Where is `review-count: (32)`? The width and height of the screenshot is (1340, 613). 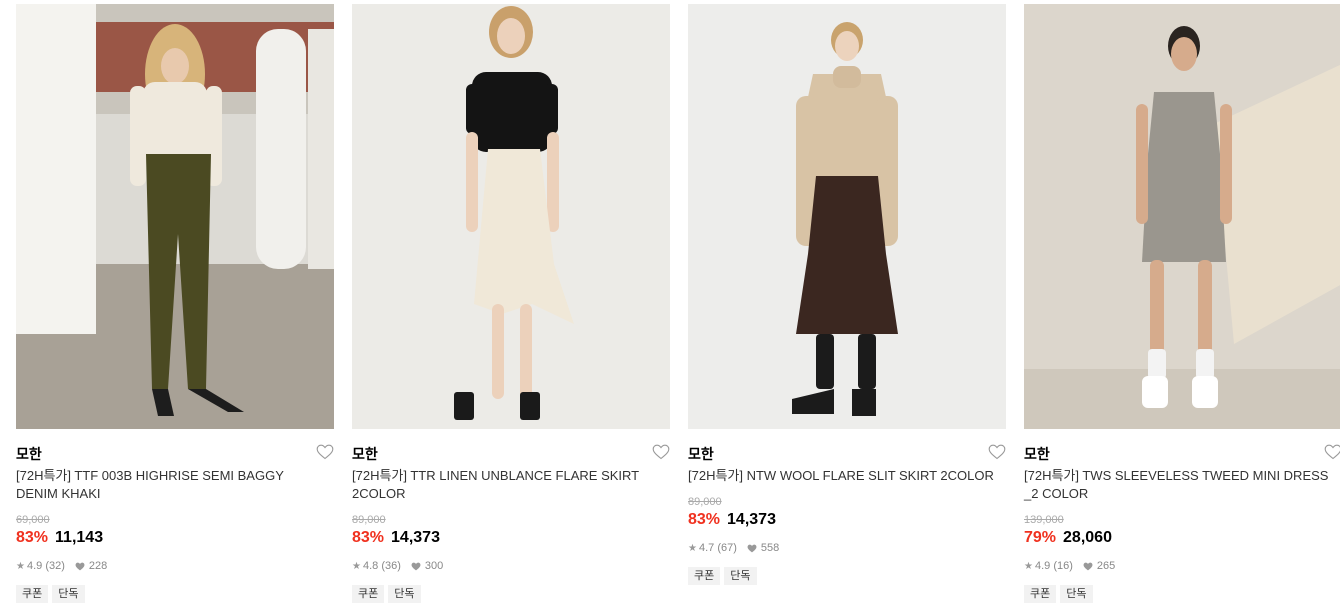 review-count: (32) is located at coordinates (55, 566).